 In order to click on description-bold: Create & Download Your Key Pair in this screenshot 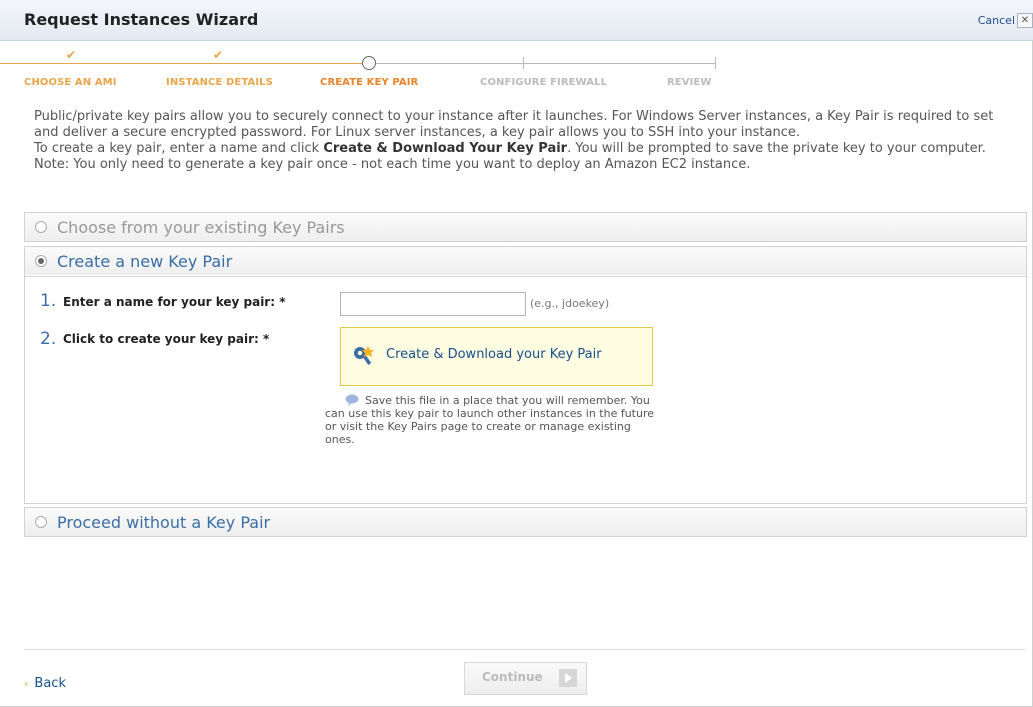, I will do `click(445, 148)`.